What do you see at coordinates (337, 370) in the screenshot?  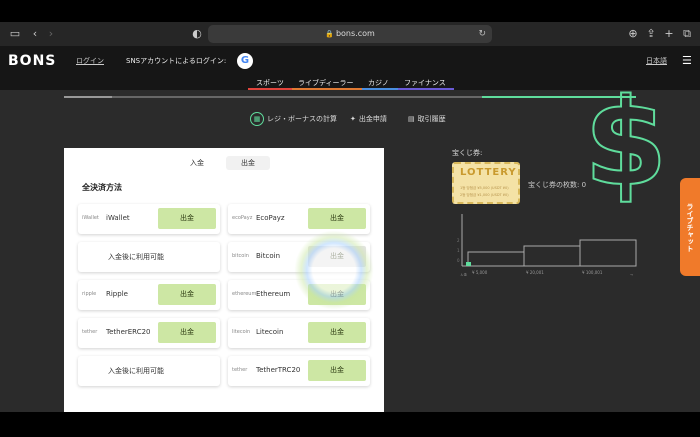 I see `withdraw-button-tether-trc20: 出金` at bounding box center [337, 370].